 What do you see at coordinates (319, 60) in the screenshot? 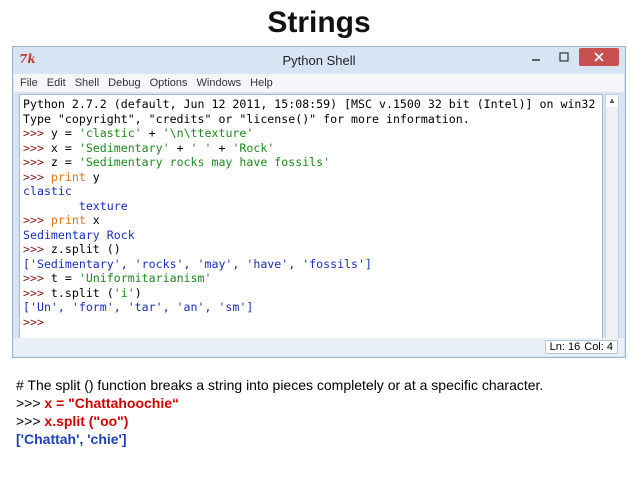
I see `title-bar: 7k Python Shell` at bounding box center [319, 60].